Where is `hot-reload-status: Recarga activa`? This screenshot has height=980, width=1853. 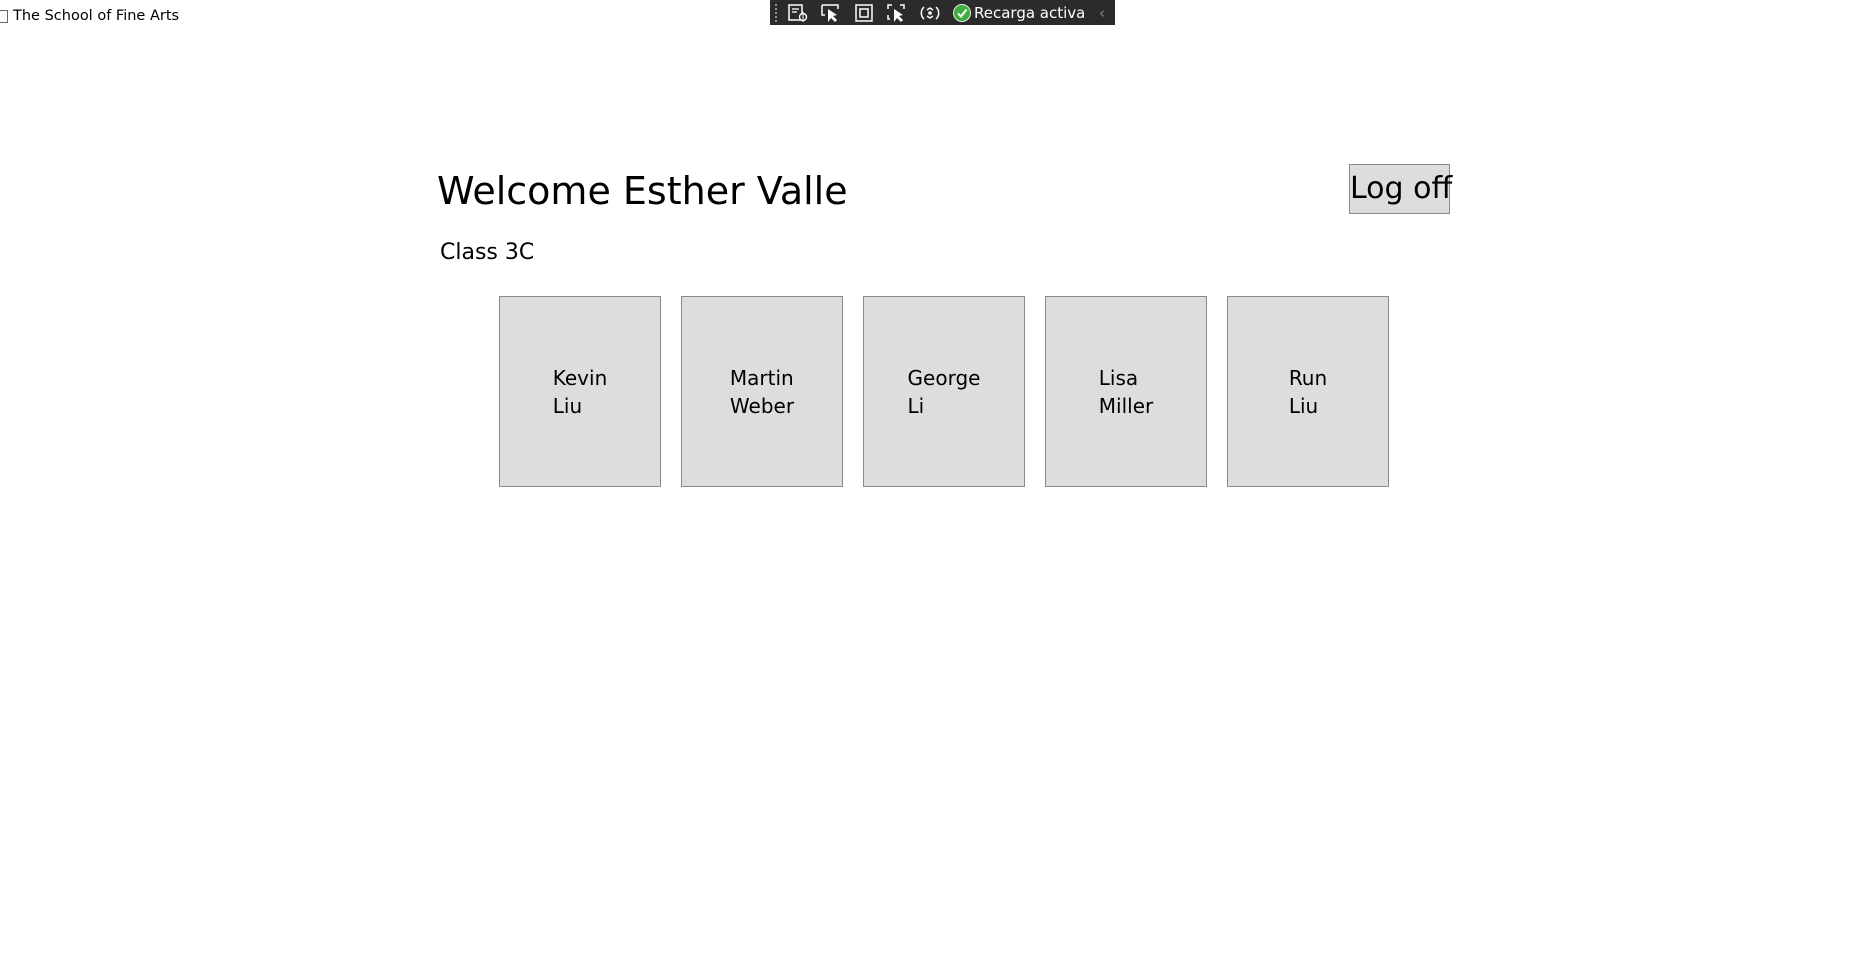
hot-reload-status: Recarga activa is located at coordinates (1019, 12).